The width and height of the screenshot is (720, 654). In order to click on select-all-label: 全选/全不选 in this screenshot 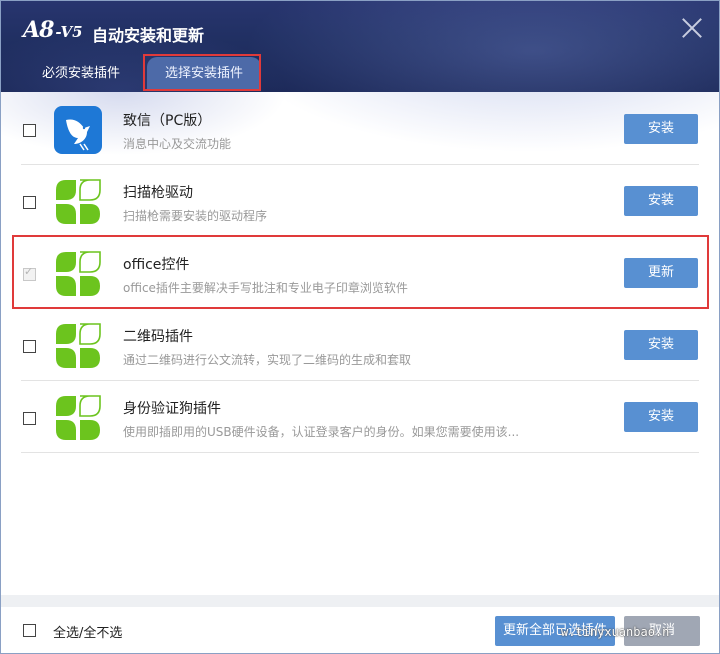, I will do `click(88, 633)`.